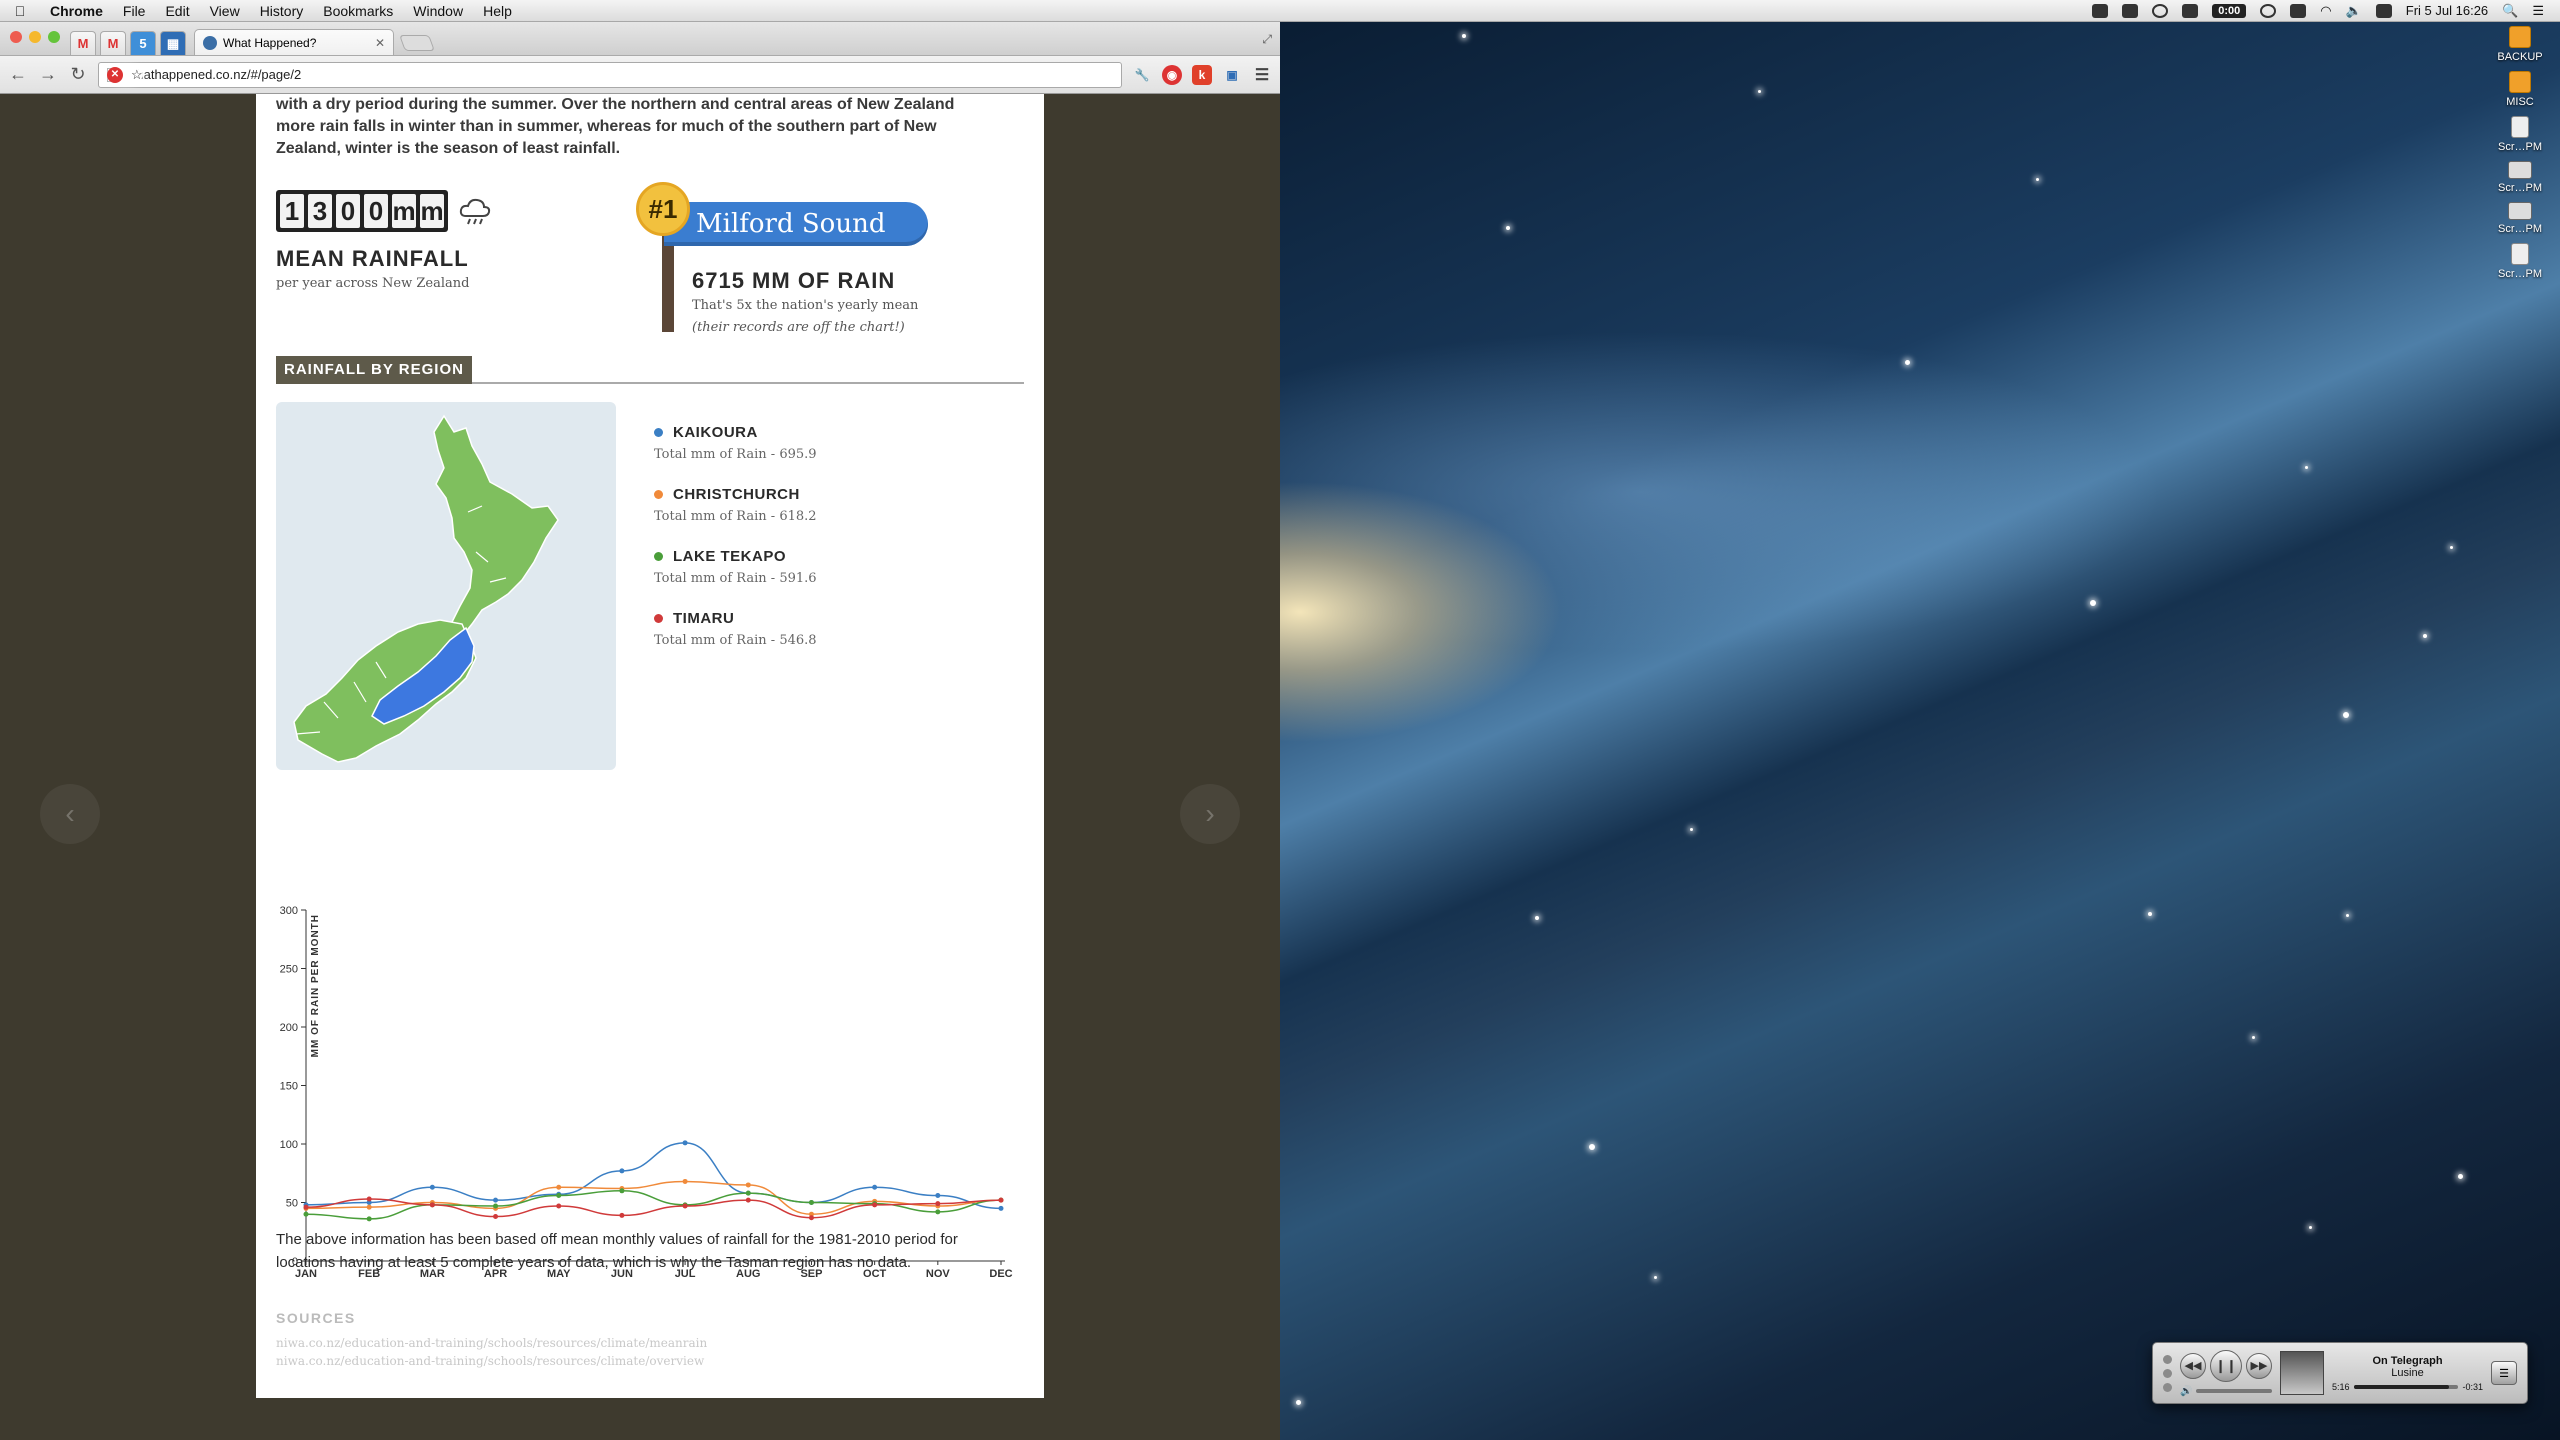  Describe the element at coordinates (2407, 1373) in the screenshot. I see `track-info: On Telegraph Lusine 5:16 -0:31` at that location.